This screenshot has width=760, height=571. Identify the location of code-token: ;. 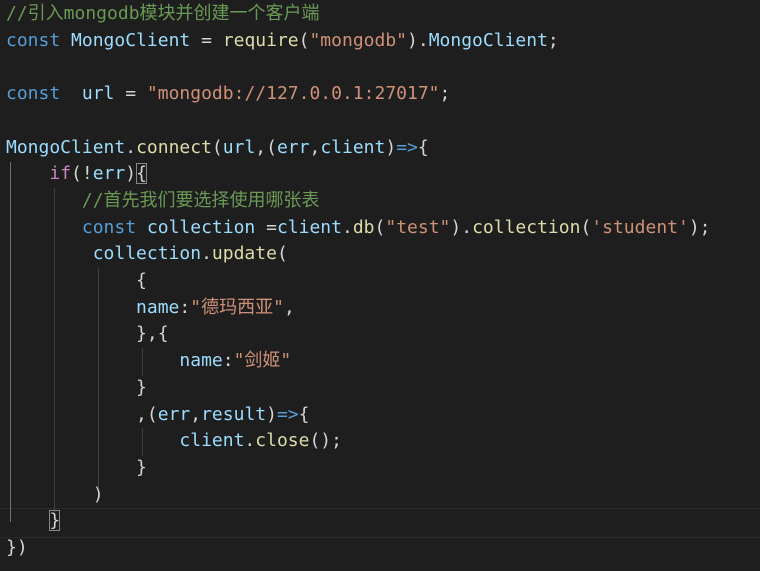
(553, 40).